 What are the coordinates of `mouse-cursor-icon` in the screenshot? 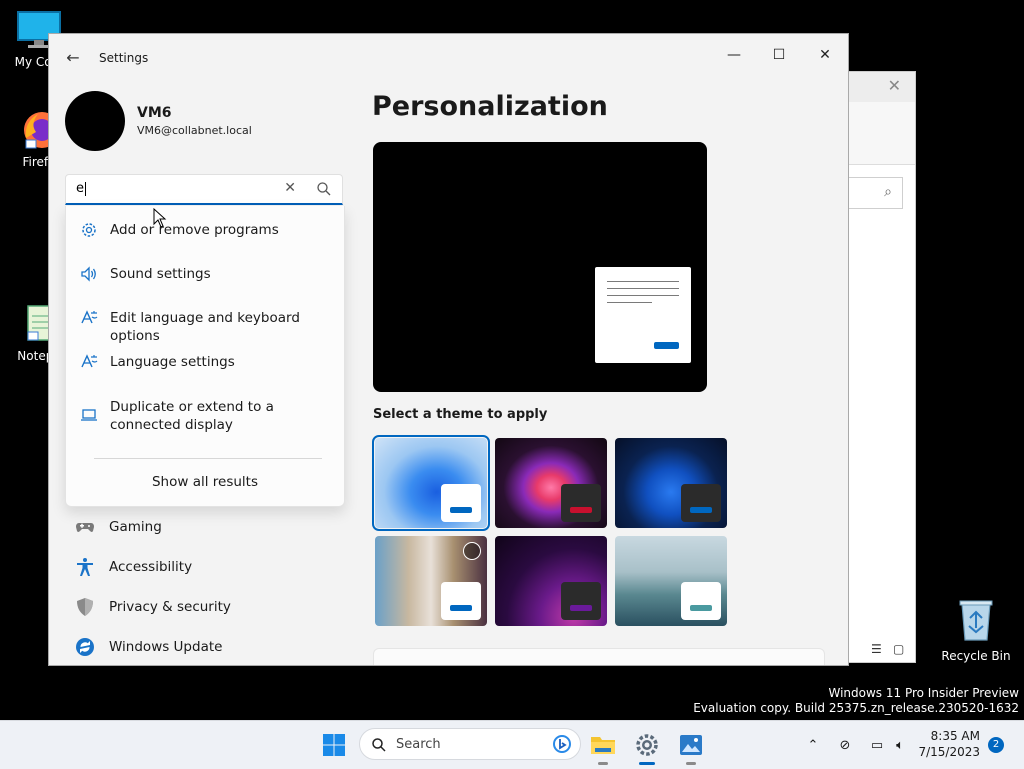 It's located at (160, 218).